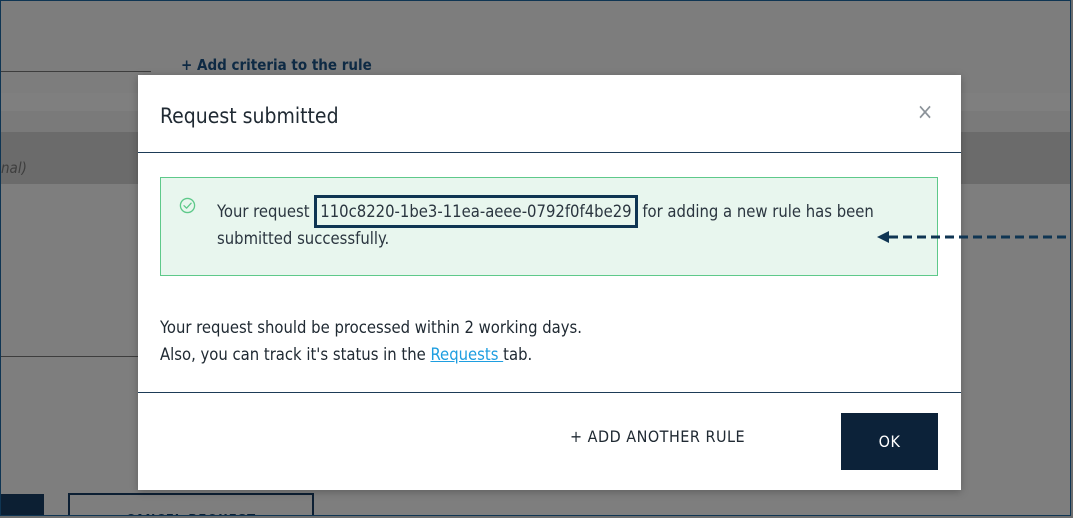 The image size is (1073, 518). I want to click on alert-text-before: Your request, so click(266, 211).